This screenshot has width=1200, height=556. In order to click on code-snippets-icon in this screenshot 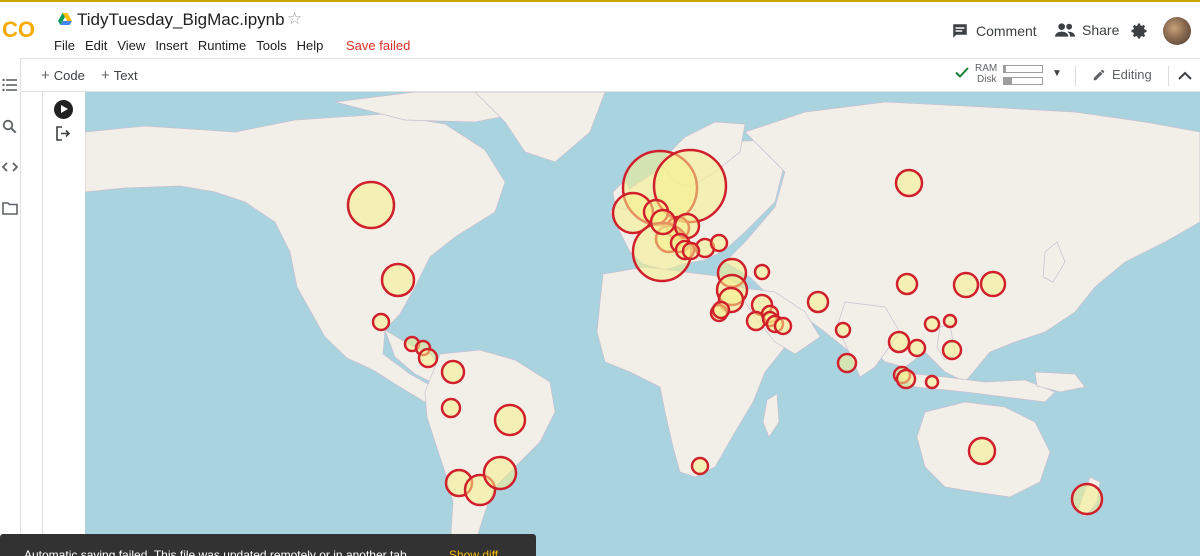, I will do `click(10, 169)`.